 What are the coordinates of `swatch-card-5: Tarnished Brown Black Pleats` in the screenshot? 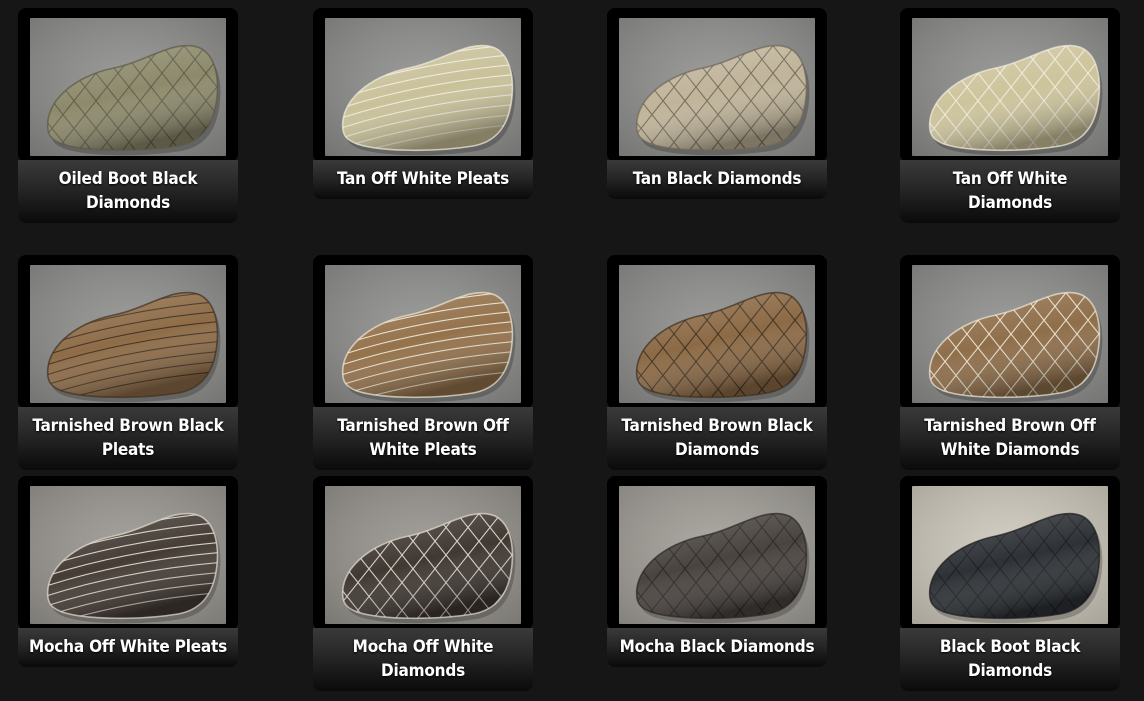 It's located at (128, 362).